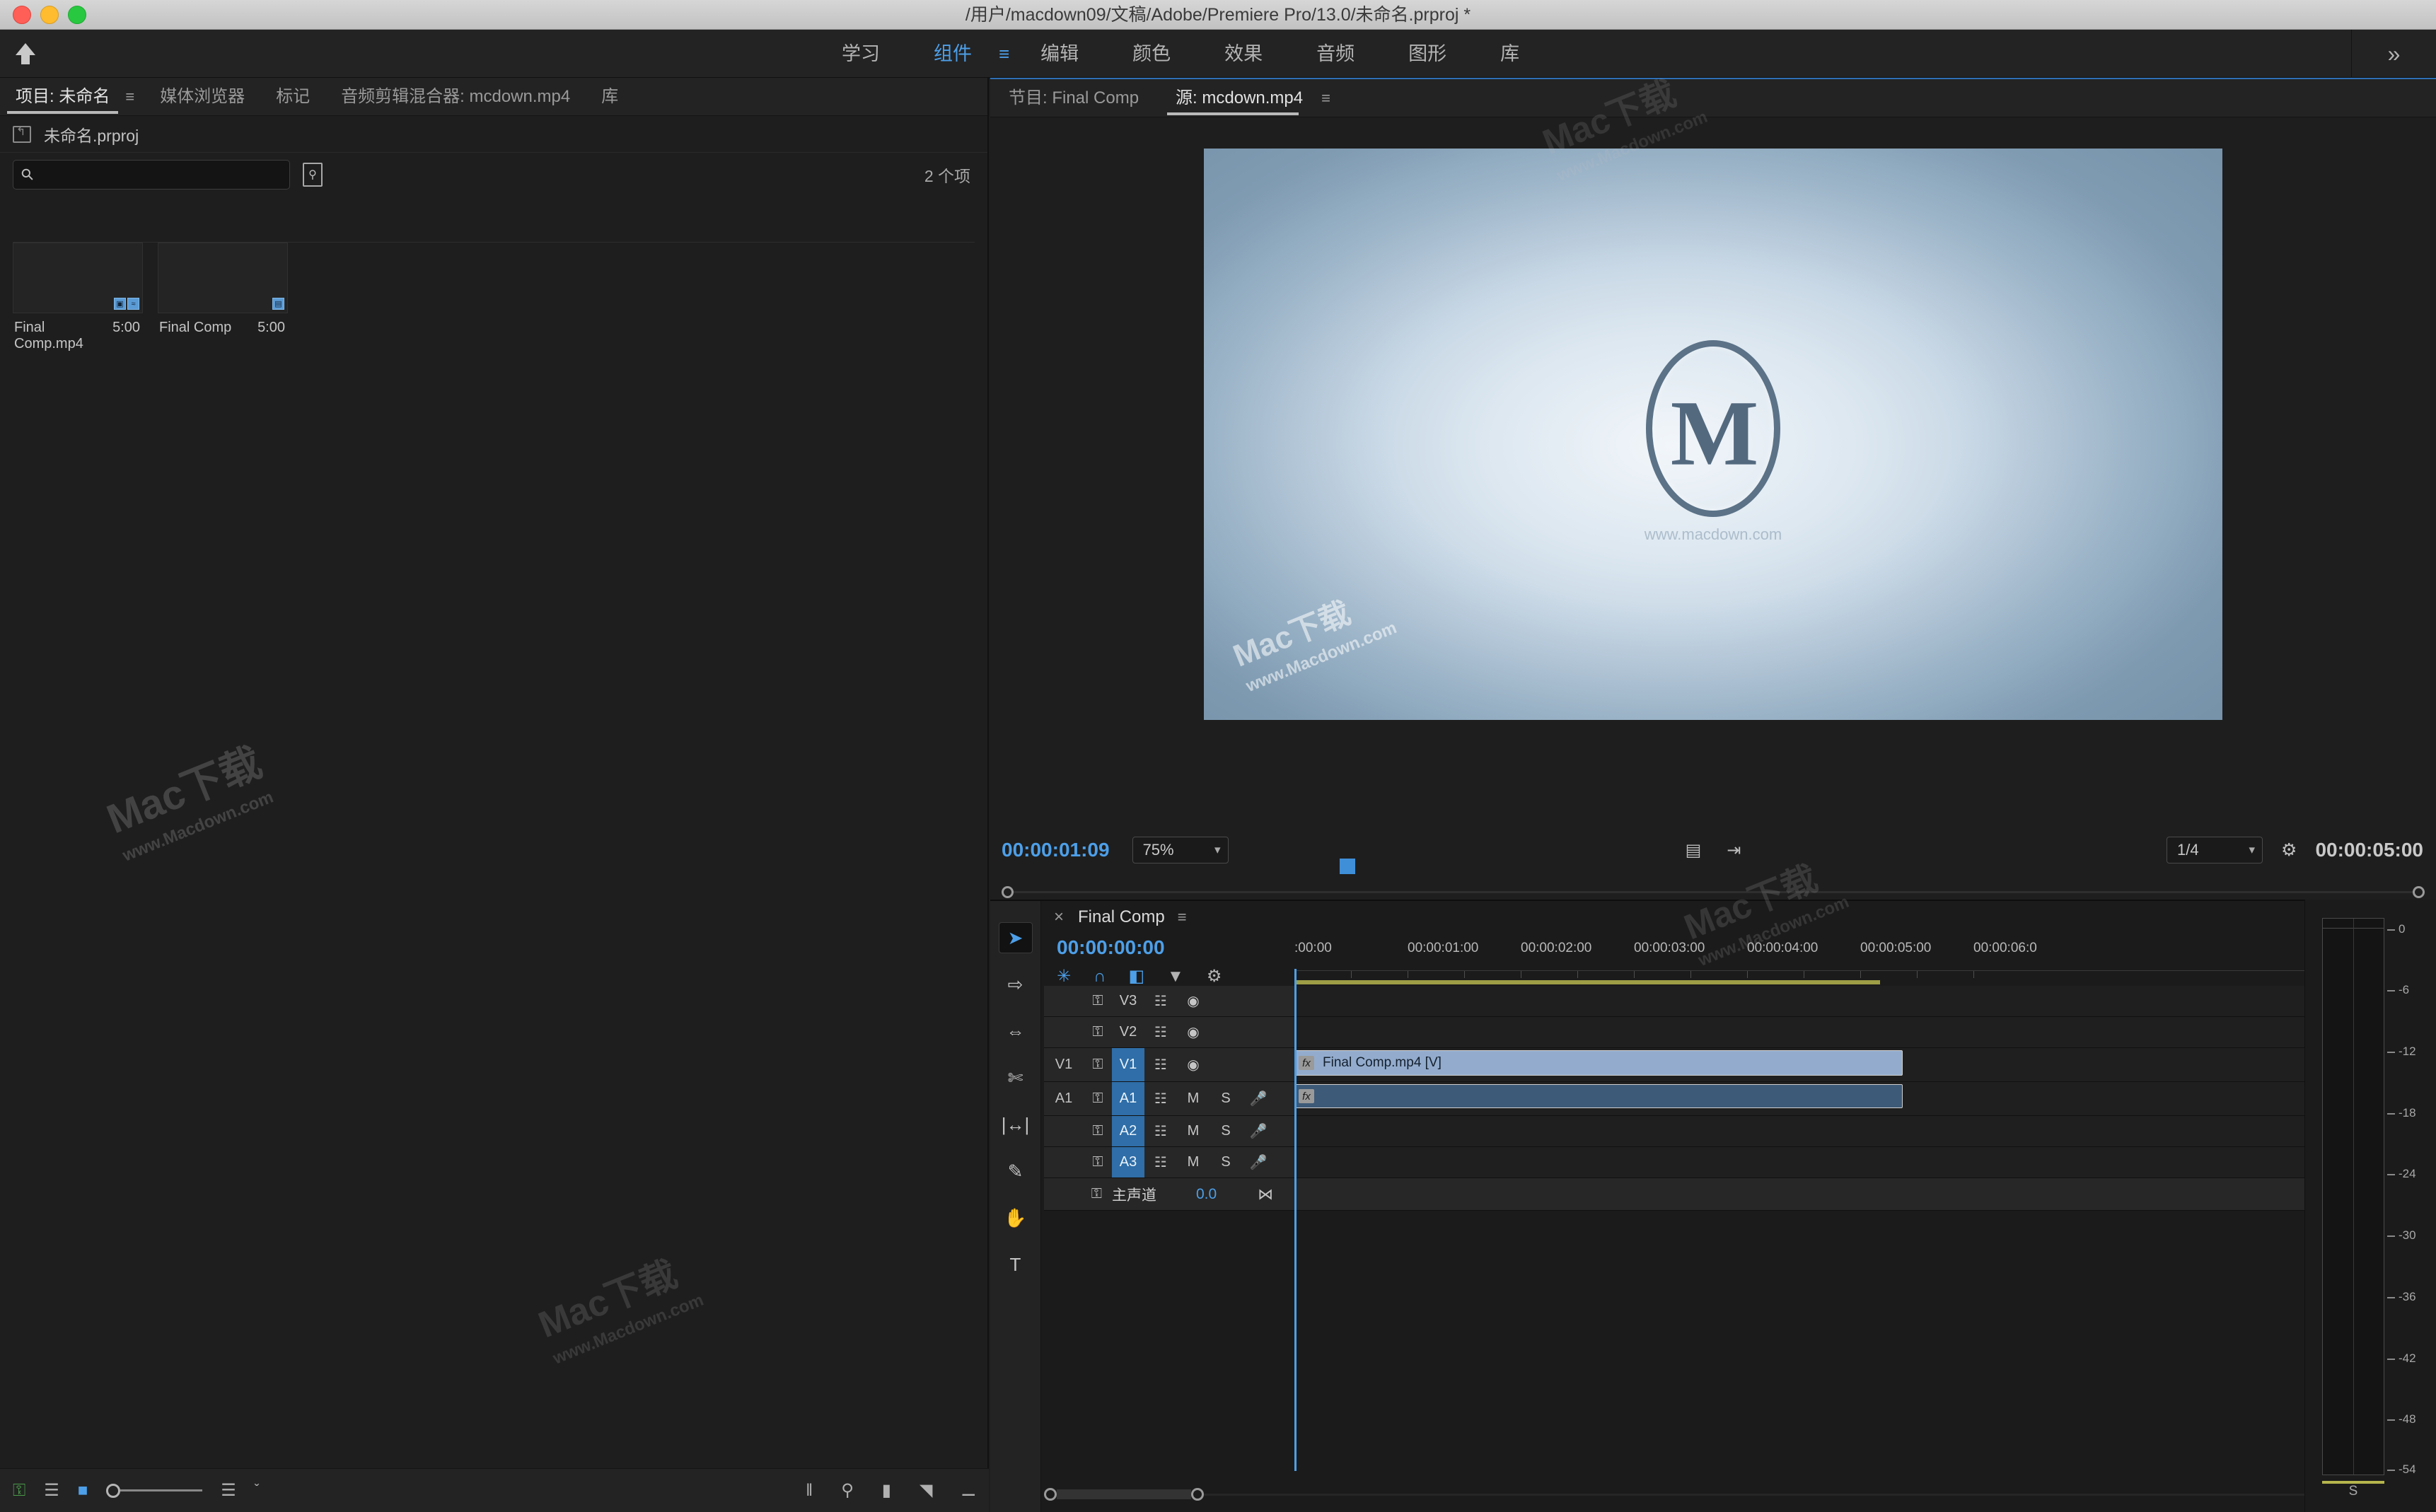  Describe the element at coordinates (861, 54) in the screenshot. I see `workspace-item-learn: 学习` at that location.